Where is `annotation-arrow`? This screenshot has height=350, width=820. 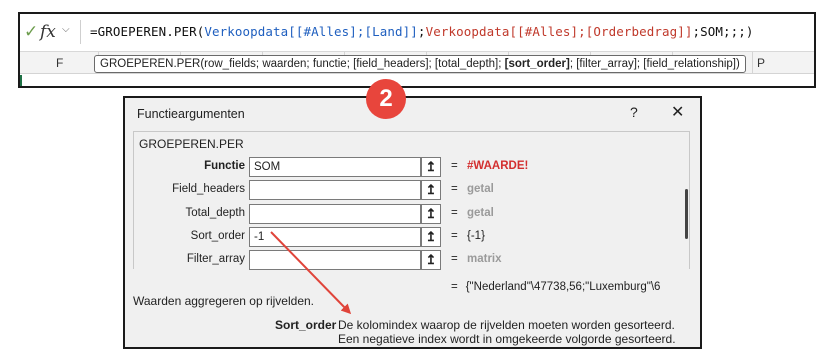
annotation-arrow is located at coordinates (311, 273).